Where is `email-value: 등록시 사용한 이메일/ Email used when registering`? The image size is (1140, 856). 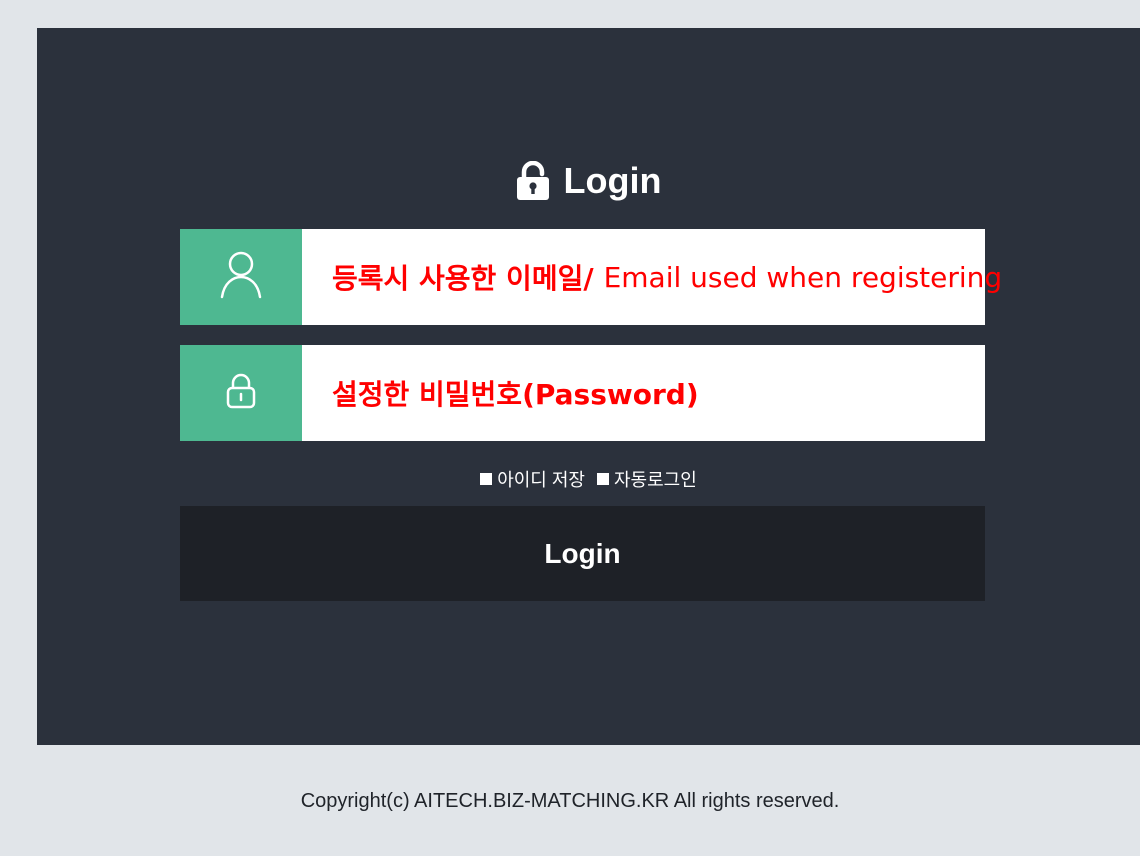
email-value: 등록시 사용한 이메일/ Email used when registering is located at coordinates (667, 277).